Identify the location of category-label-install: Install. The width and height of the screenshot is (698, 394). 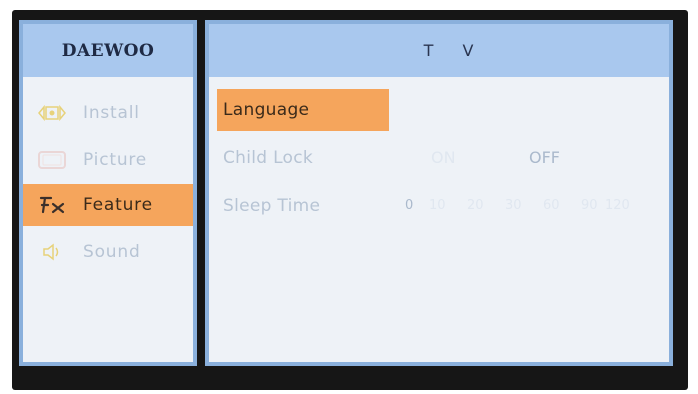
(111, 113).